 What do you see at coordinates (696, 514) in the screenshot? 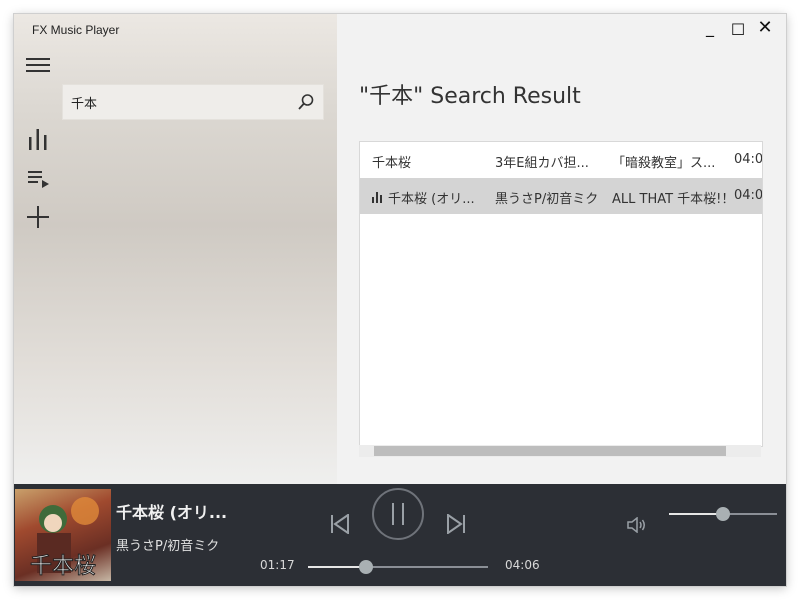
I see `volume-fill` at bounding box center [696, 514].